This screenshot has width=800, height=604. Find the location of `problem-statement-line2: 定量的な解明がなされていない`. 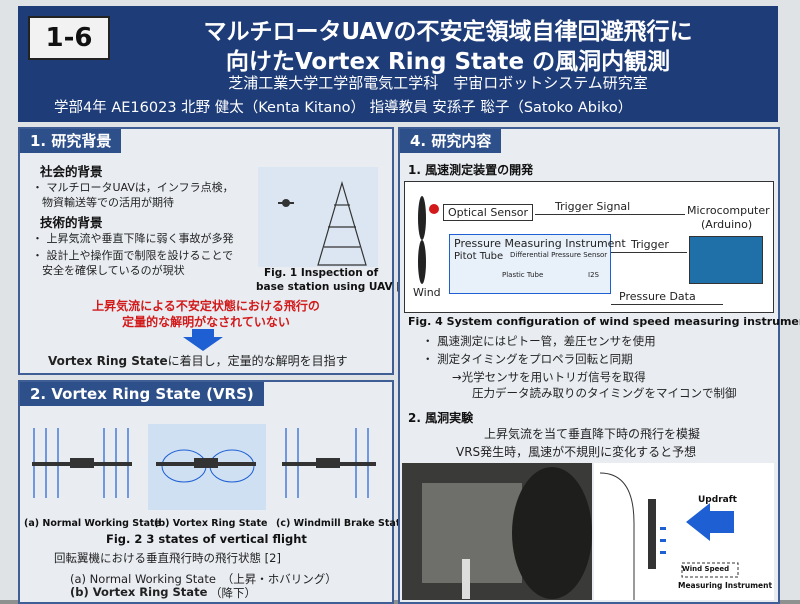

problem-statement-line2: 定量的な解明がなされていない is located at coordinates (206, 322).